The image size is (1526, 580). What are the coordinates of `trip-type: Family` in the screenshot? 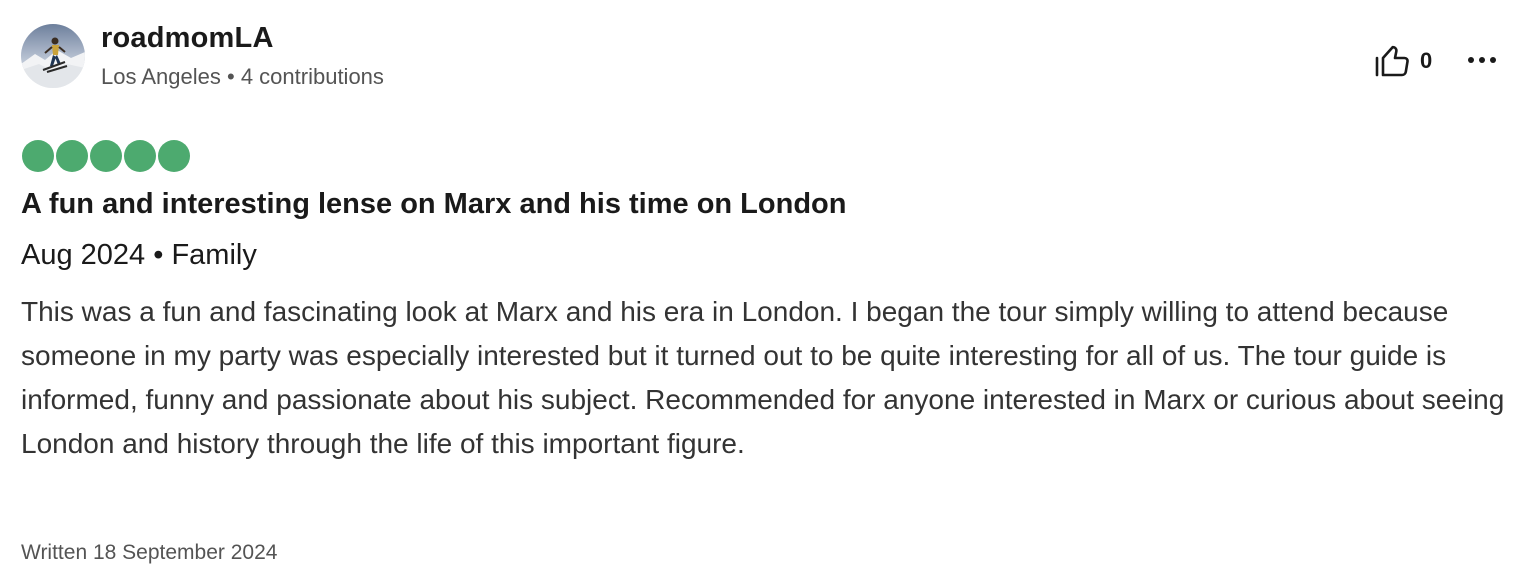 It's located at (214, 255).